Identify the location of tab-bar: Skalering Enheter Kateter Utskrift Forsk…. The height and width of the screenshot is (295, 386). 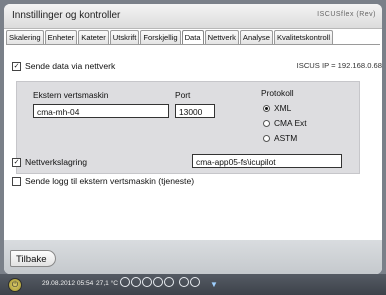
(193, 37).